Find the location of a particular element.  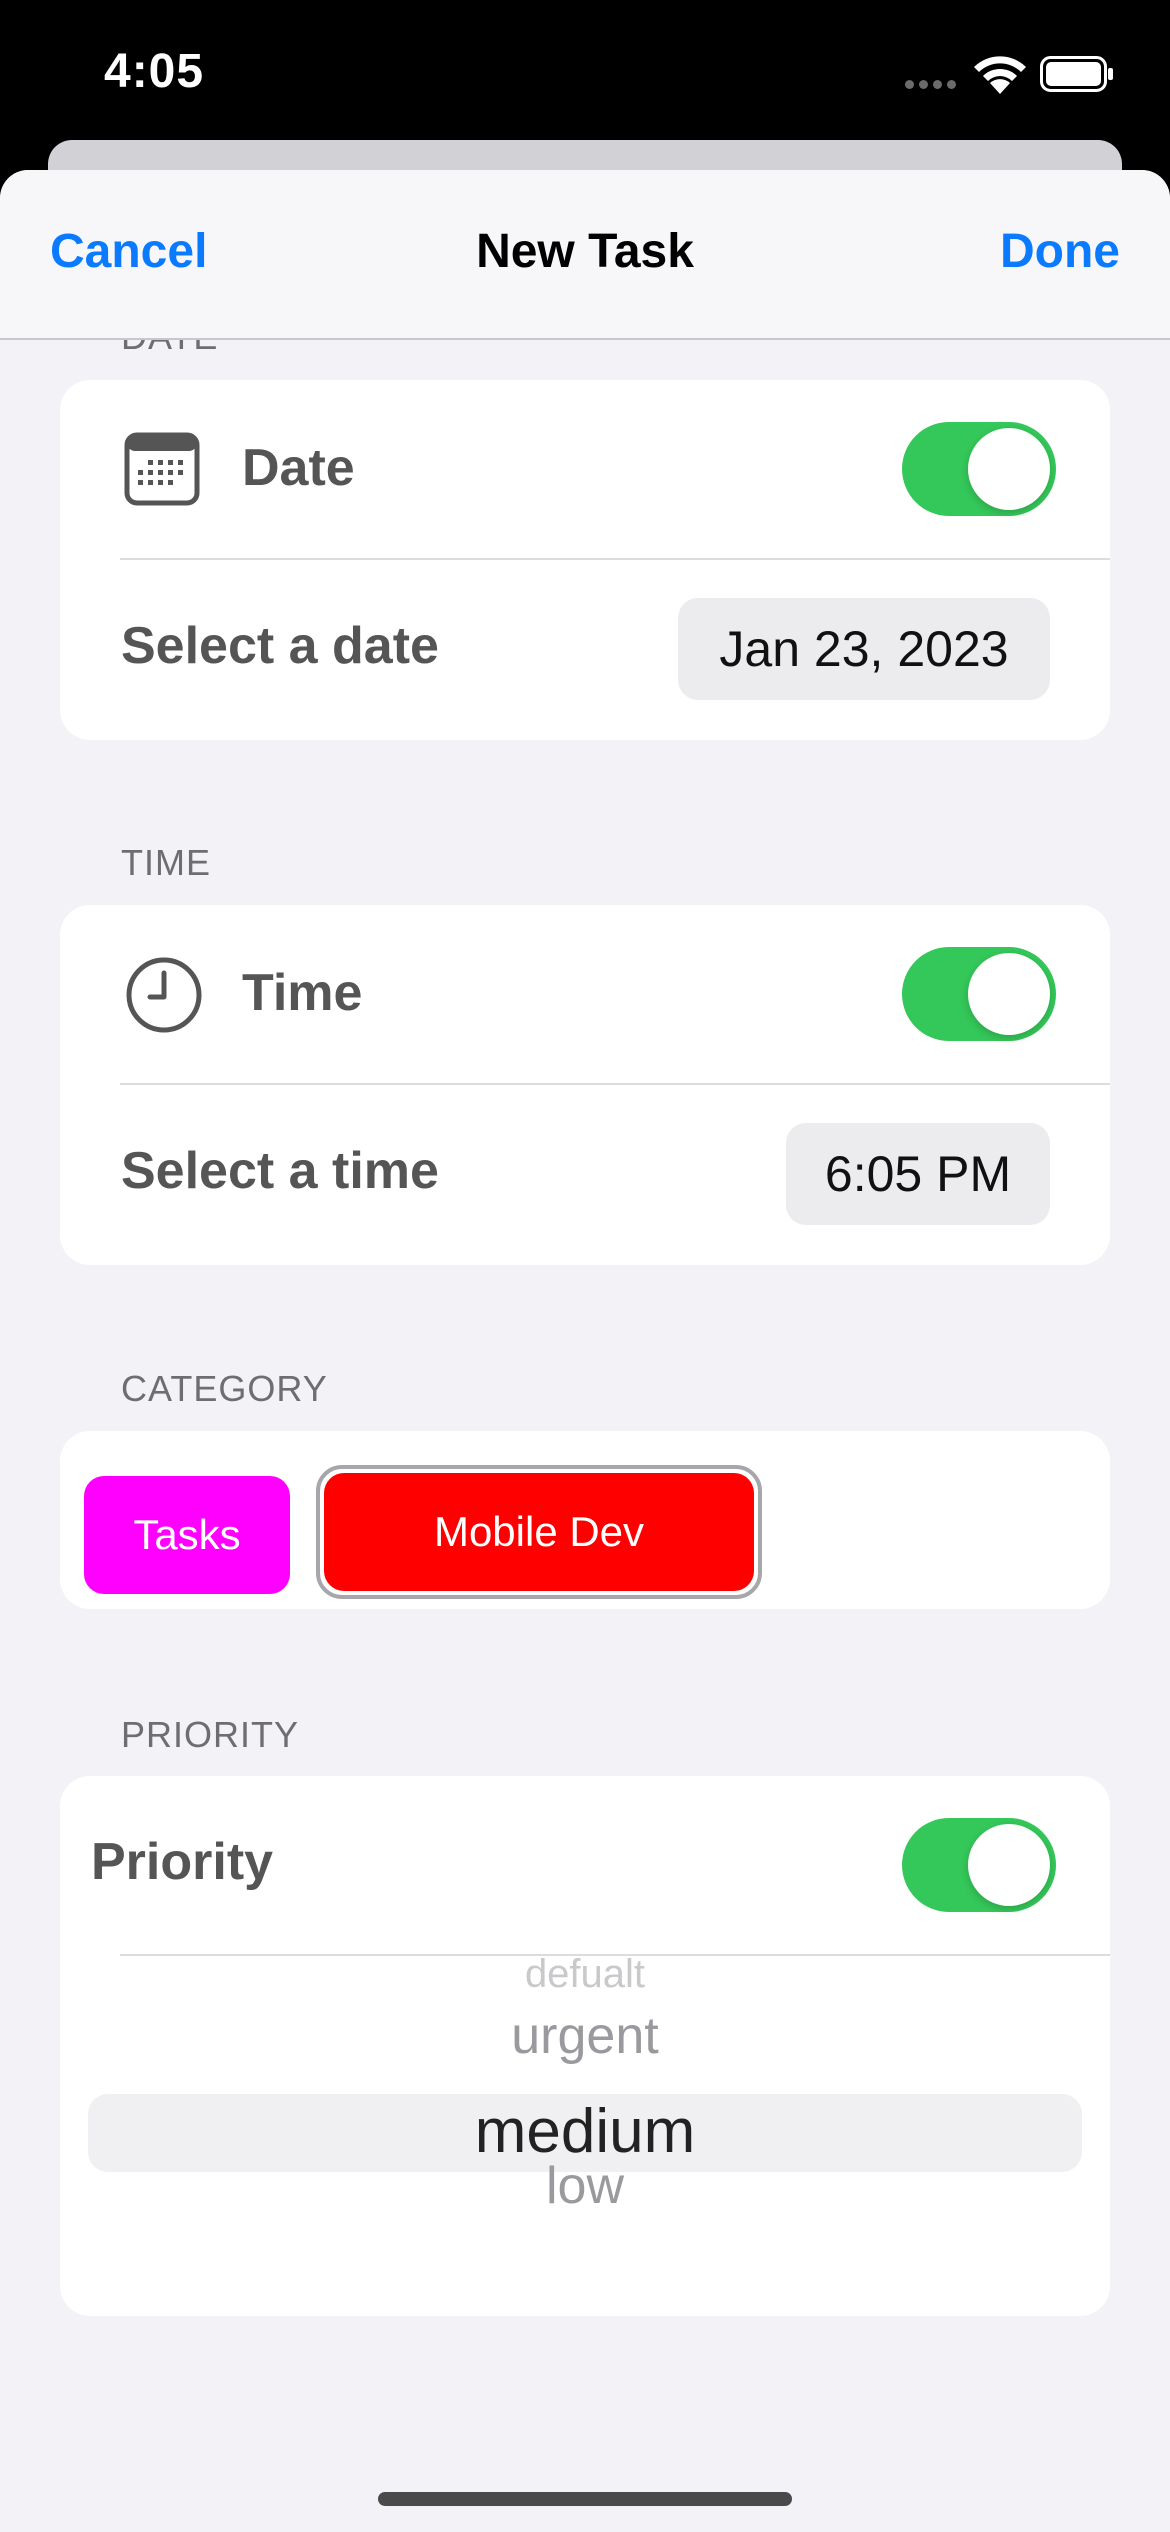

date-card: Date Select a date Jan 23, 2023 is located at coordinates (585, 560).